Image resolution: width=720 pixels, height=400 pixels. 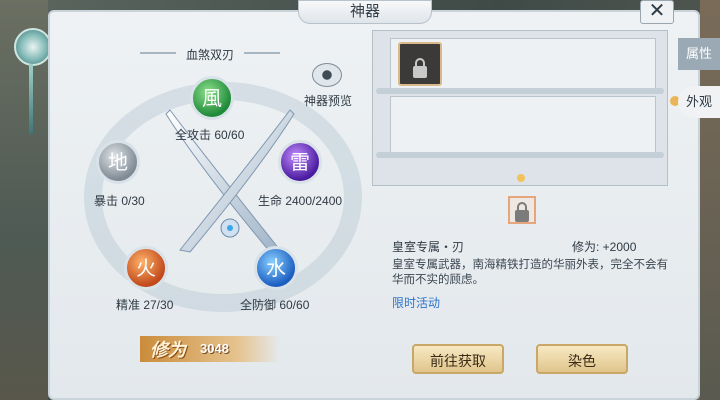 I want to click on stat-crit: 暴击 0/30, so click(x=119, y=201).